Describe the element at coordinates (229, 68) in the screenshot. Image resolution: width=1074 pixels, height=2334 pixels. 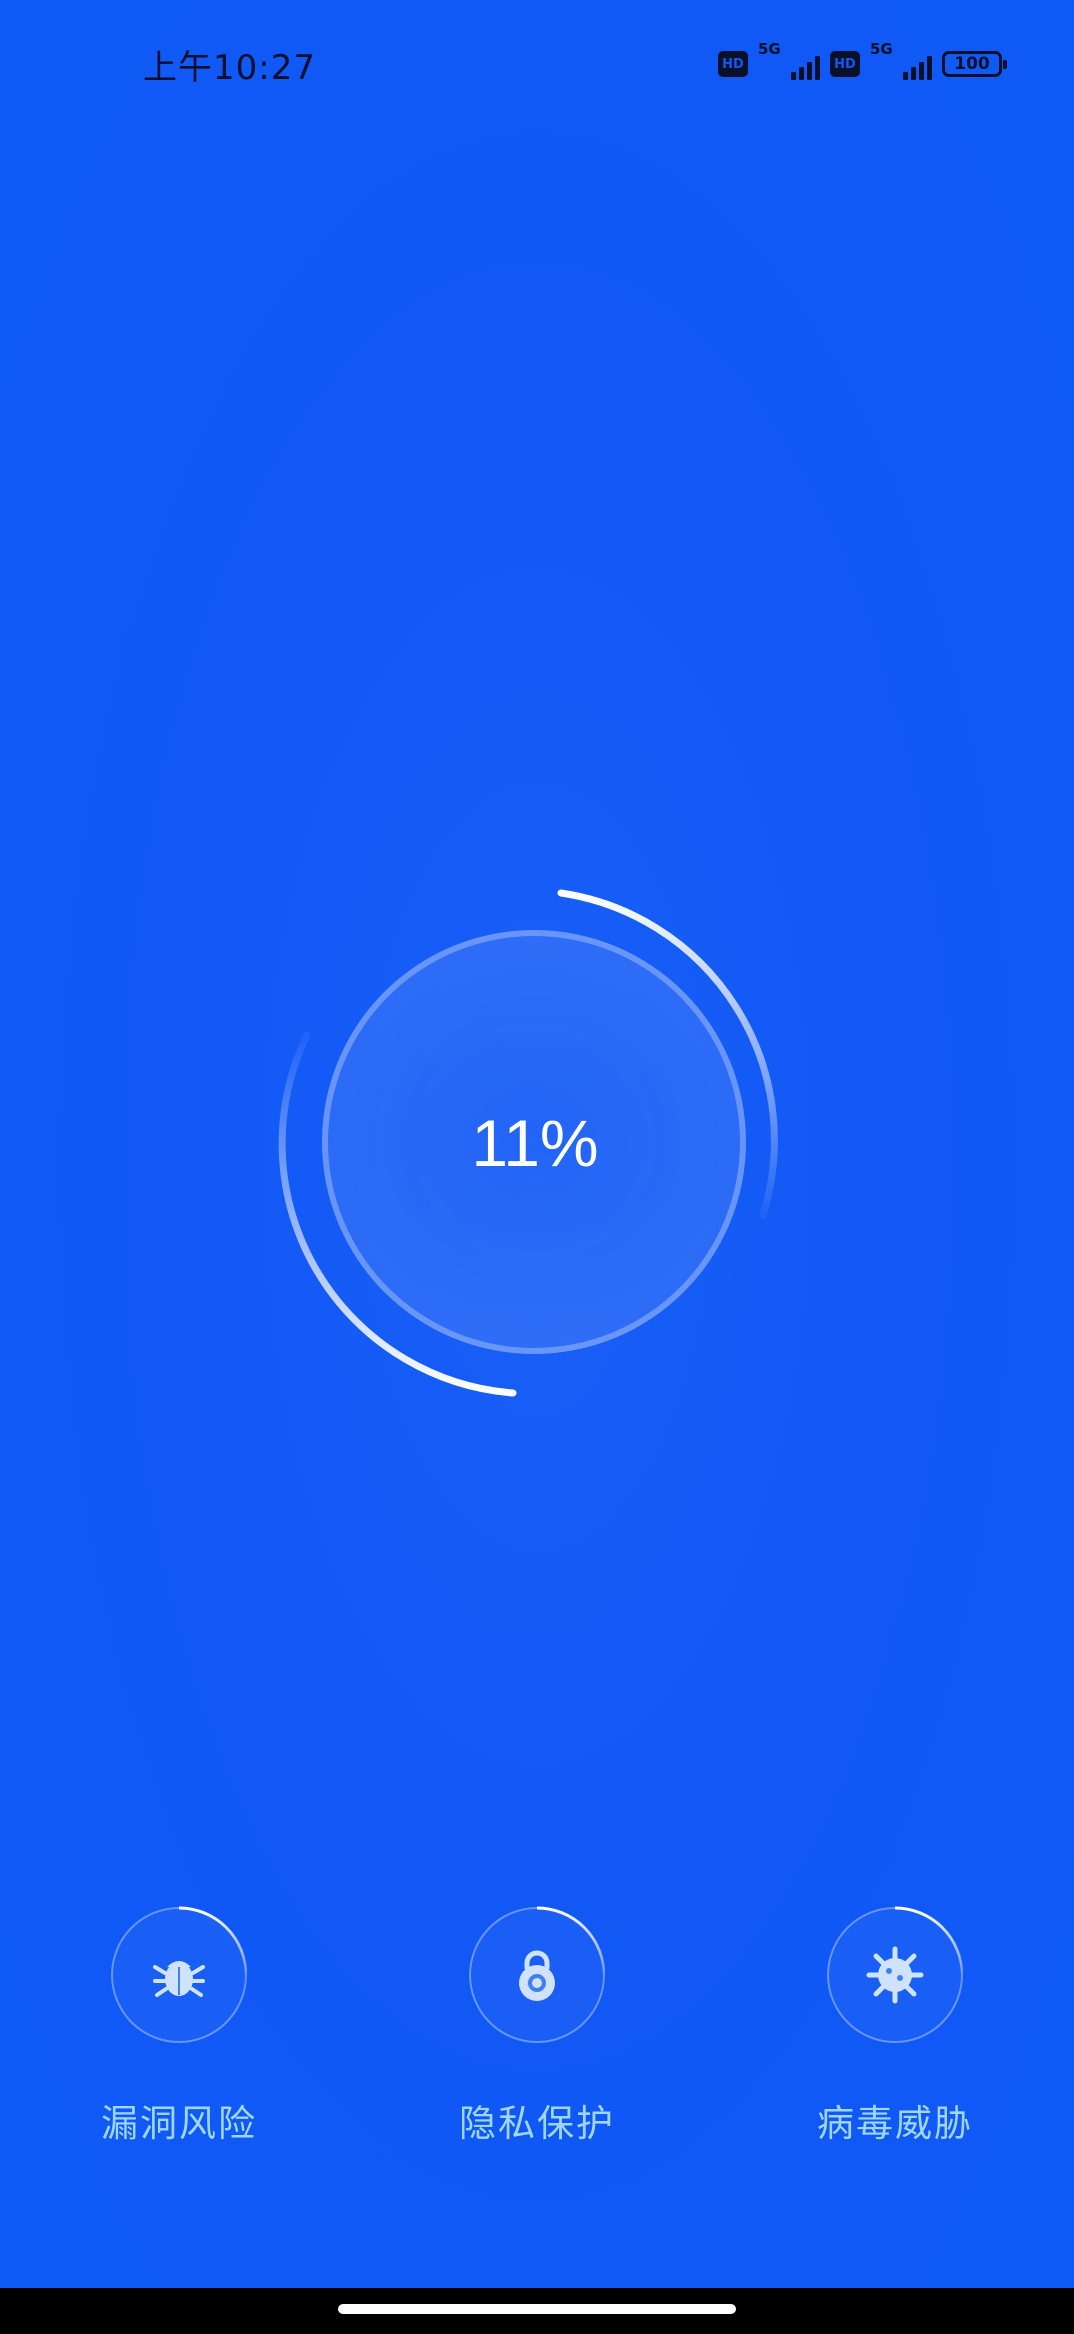
I see `status-time: 上午10:27` at that location.